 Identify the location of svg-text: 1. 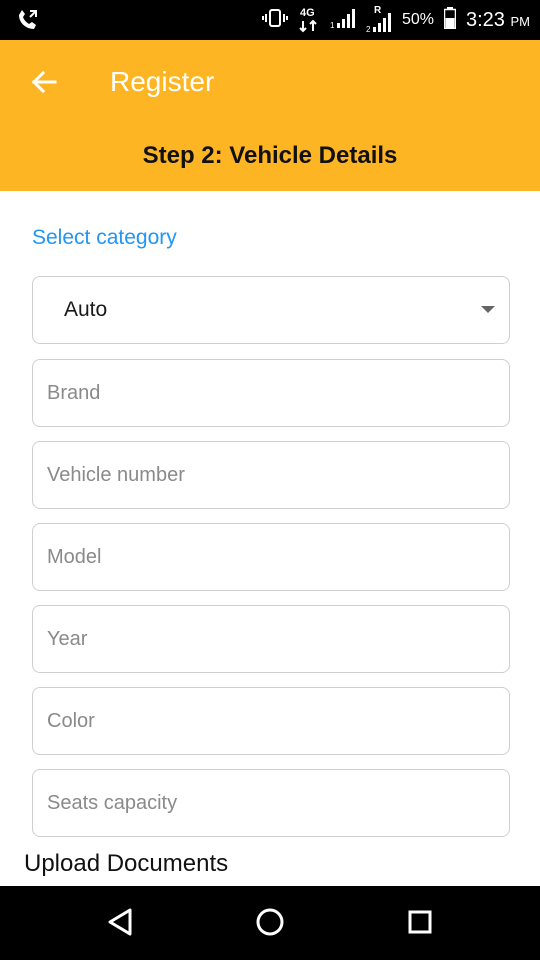
(332, 25).